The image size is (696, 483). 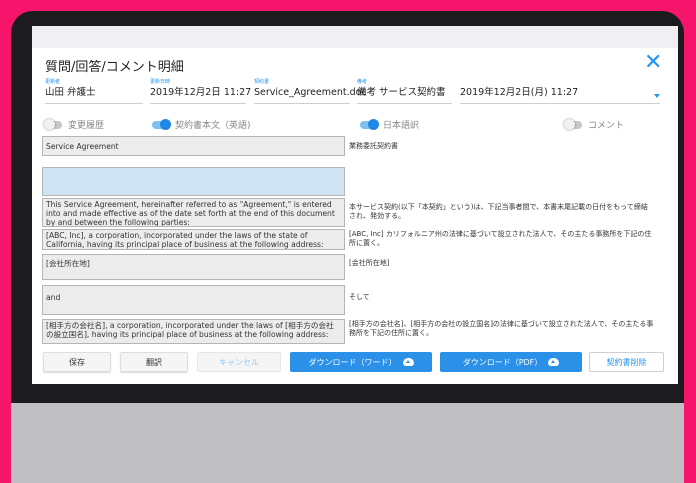 I want to click on cancel-button: キャンセル, so click(x=239, y=362).